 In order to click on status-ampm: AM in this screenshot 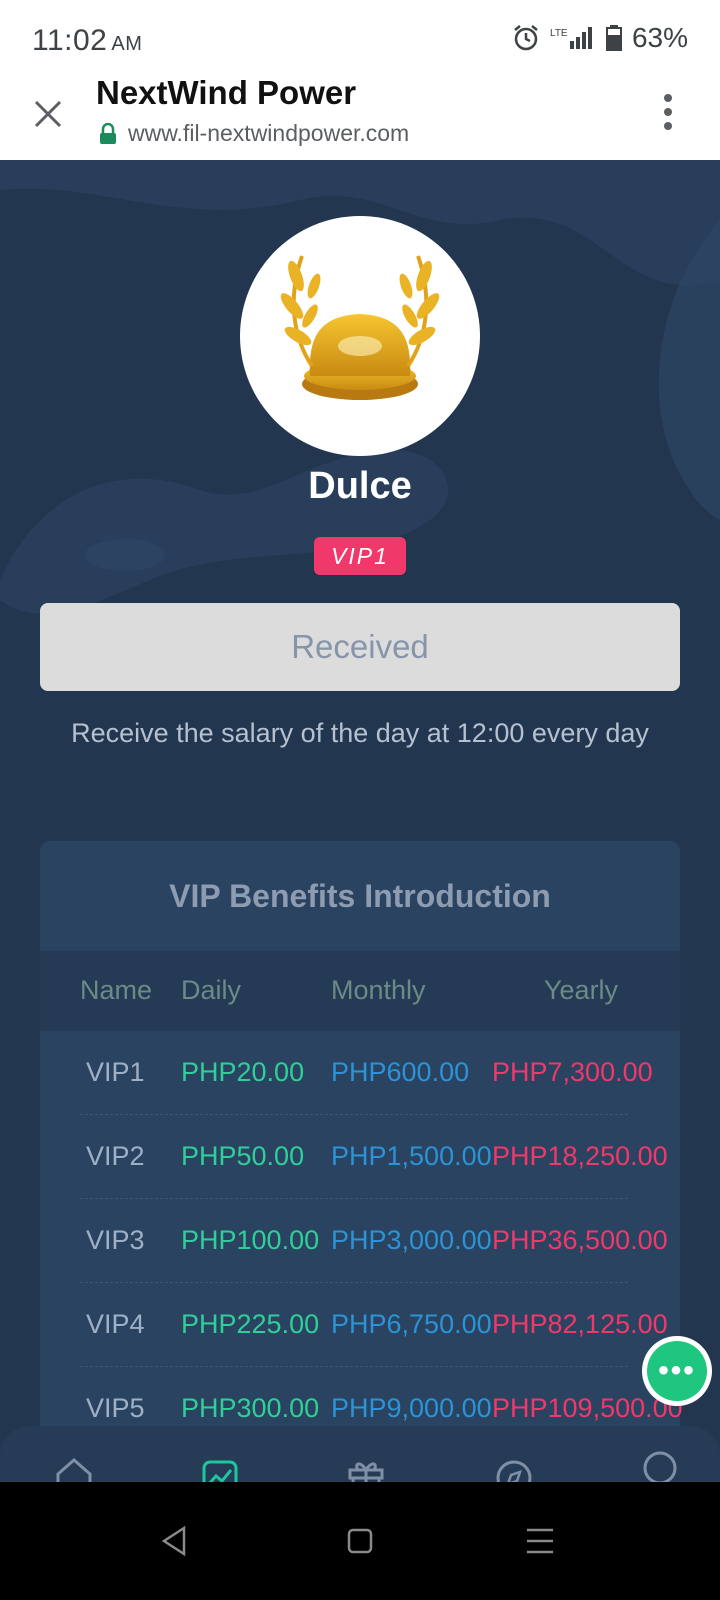, I will do `click(127, 44)`.